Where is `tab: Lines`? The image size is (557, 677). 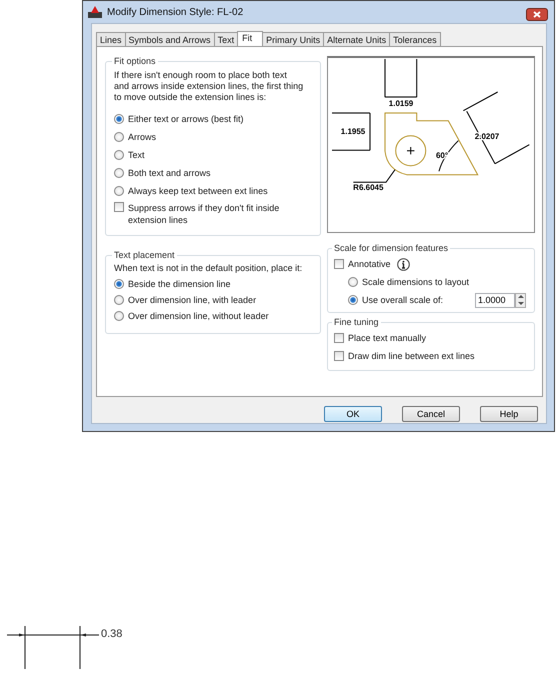
tab: Lines is located at coordinates (111, 39).